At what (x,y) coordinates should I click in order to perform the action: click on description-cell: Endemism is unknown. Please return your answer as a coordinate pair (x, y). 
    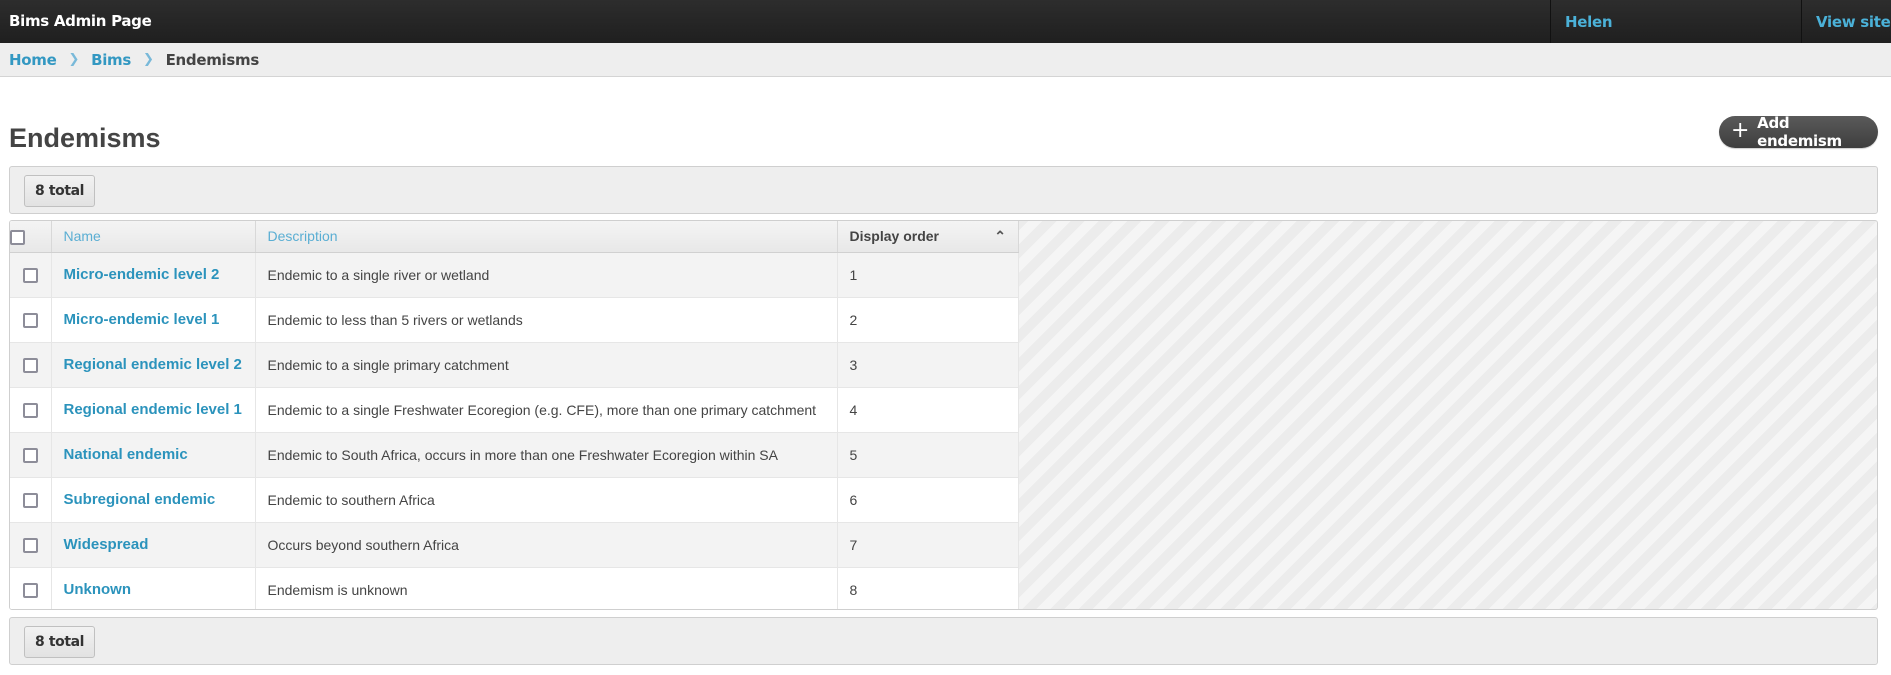
    Looking at the image, I should click on (546, 588).